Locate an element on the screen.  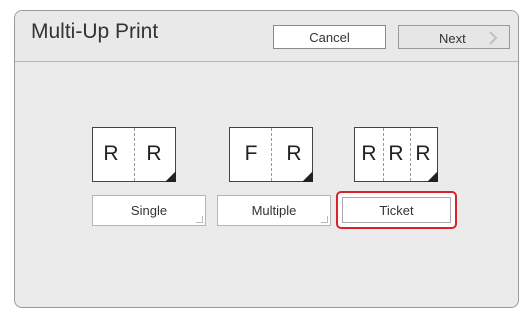
ticket-button: Ticket is located at coordinates (396, 210).